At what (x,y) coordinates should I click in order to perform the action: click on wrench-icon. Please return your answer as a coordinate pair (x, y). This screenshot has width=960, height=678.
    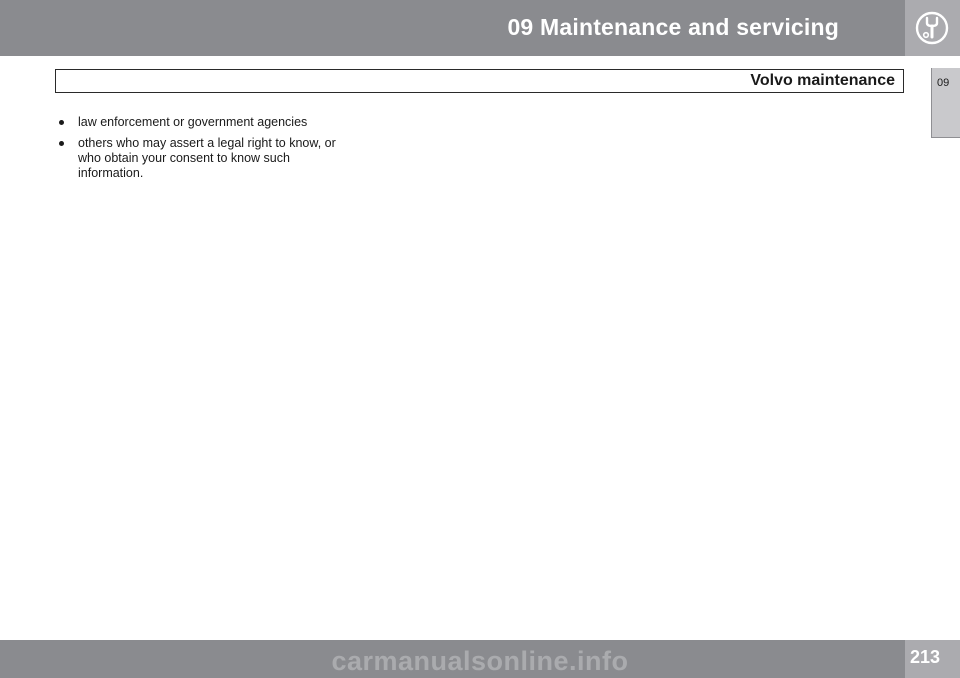
    Looking at the image, I should click on (932, 28).